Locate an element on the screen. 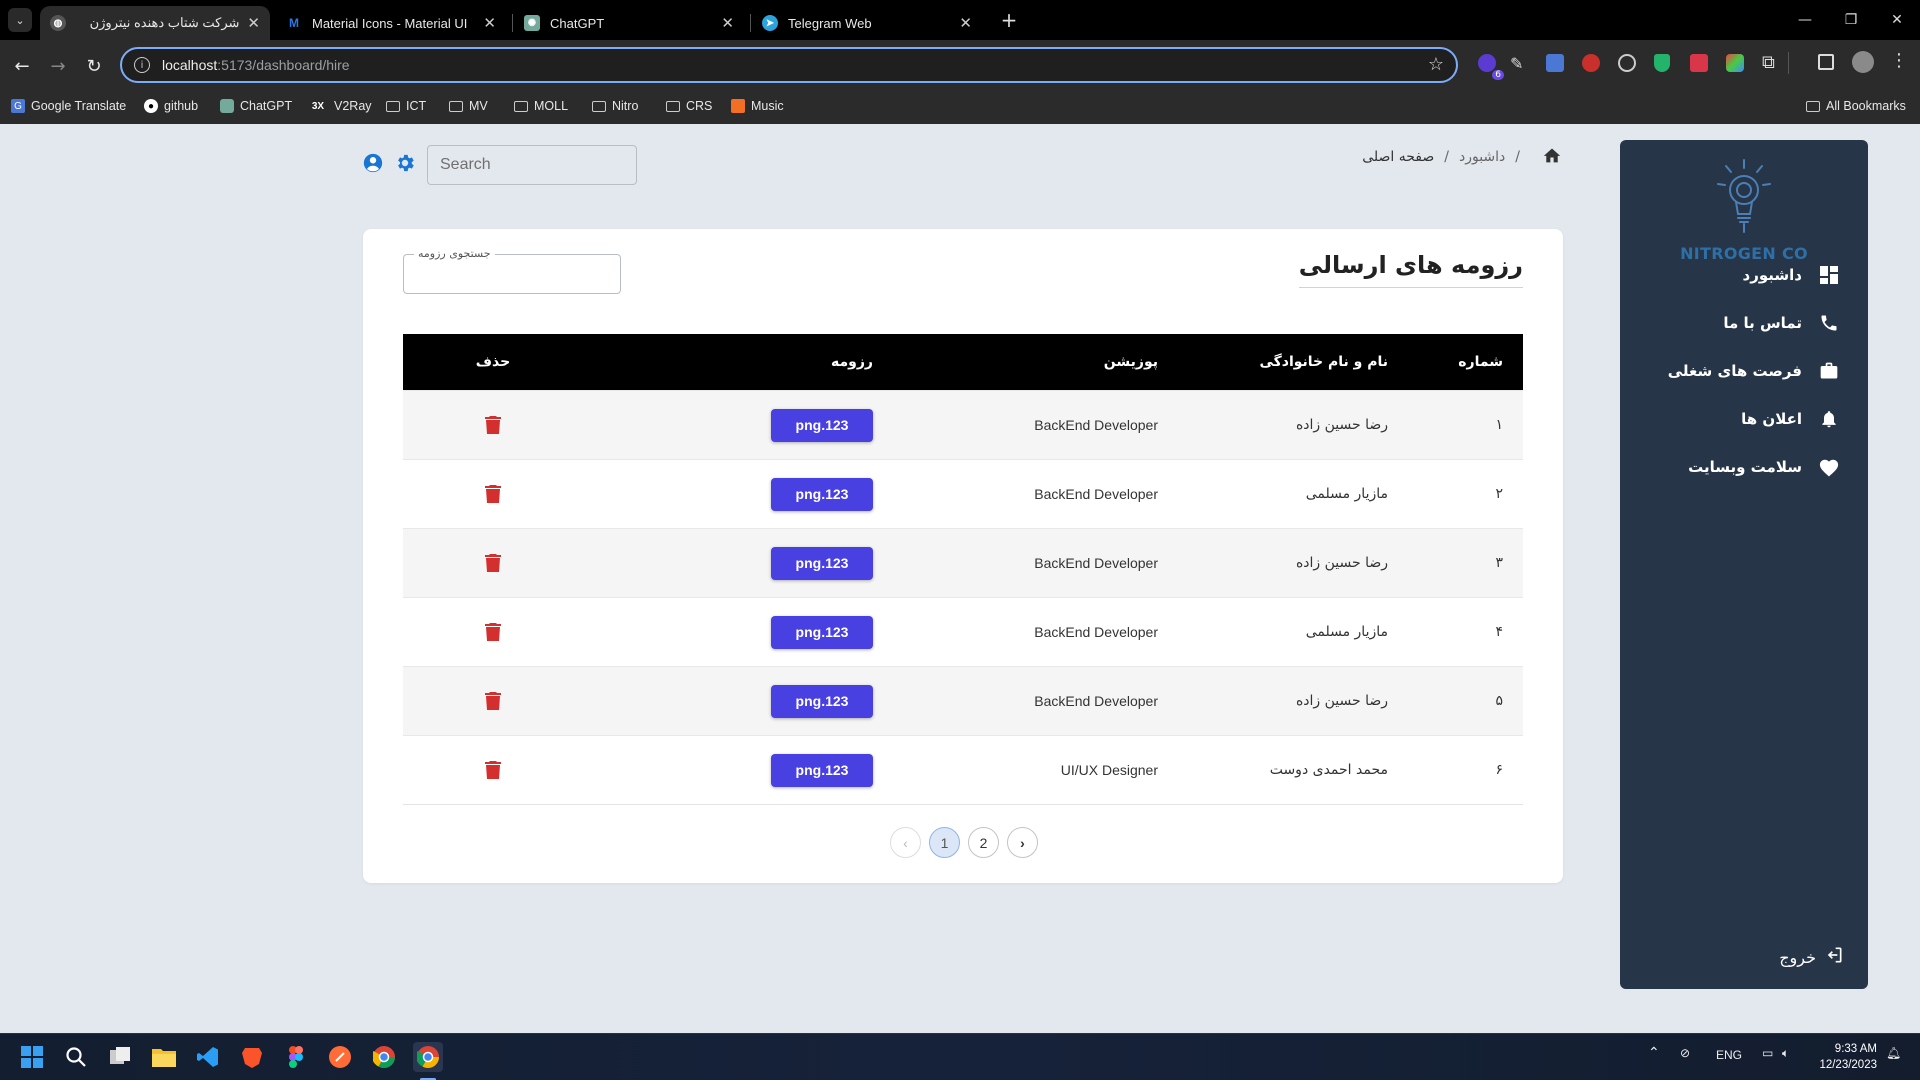 The image size is (1920, 1080). tab-nitrogen: ◍ شرکت شتاب دهنده نیتروژن ✕ is located at coordinates (155, 23).